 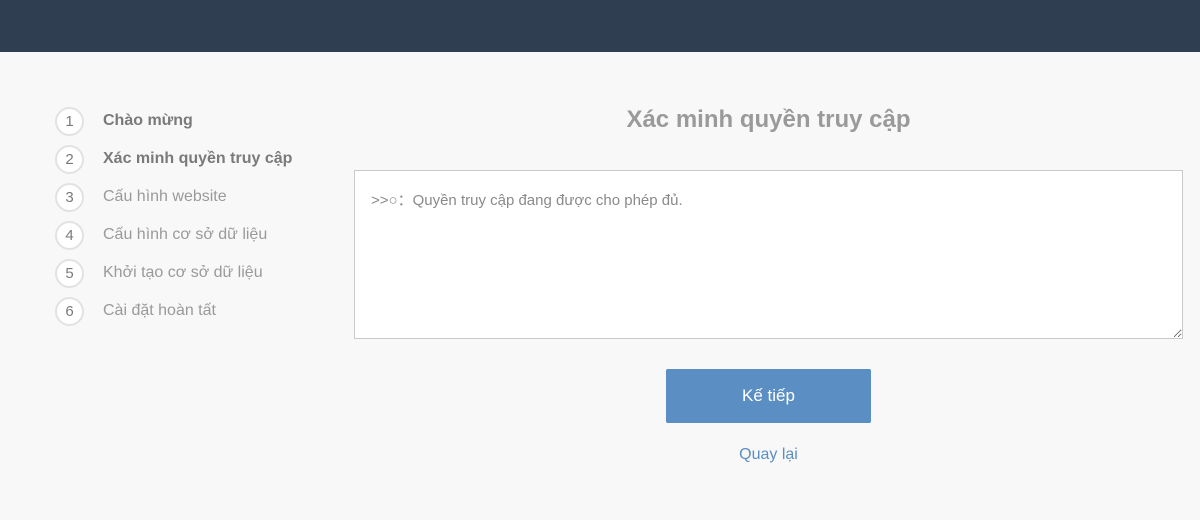 What do you see at coordinates (159, 310) in the screenshot?
I see `step-label: Cài đặt hoàn tất` at bounding box center [159, 310].